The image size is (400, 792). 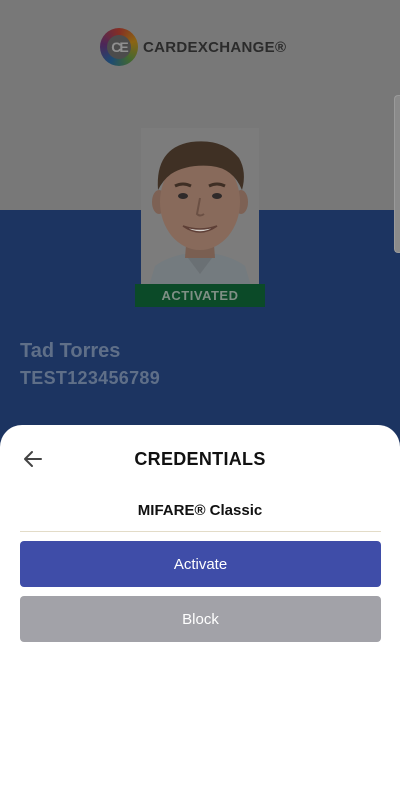 What do you see at coordinates (200, 510) in the screenshot?
I see `credential-type: MIFARE® Classic` at bounding box center [200, 510].